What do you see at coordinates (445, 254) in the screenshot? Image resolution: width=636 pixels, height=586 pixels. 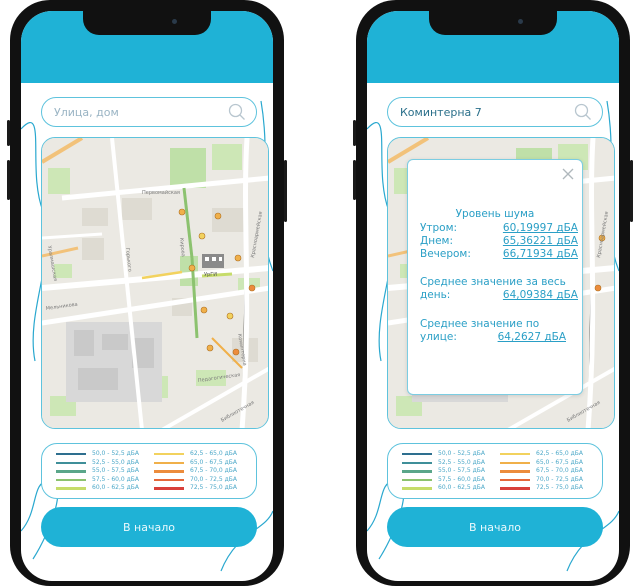 I see `noise-row-label: Вечером:` at bounding box center [445, 254].